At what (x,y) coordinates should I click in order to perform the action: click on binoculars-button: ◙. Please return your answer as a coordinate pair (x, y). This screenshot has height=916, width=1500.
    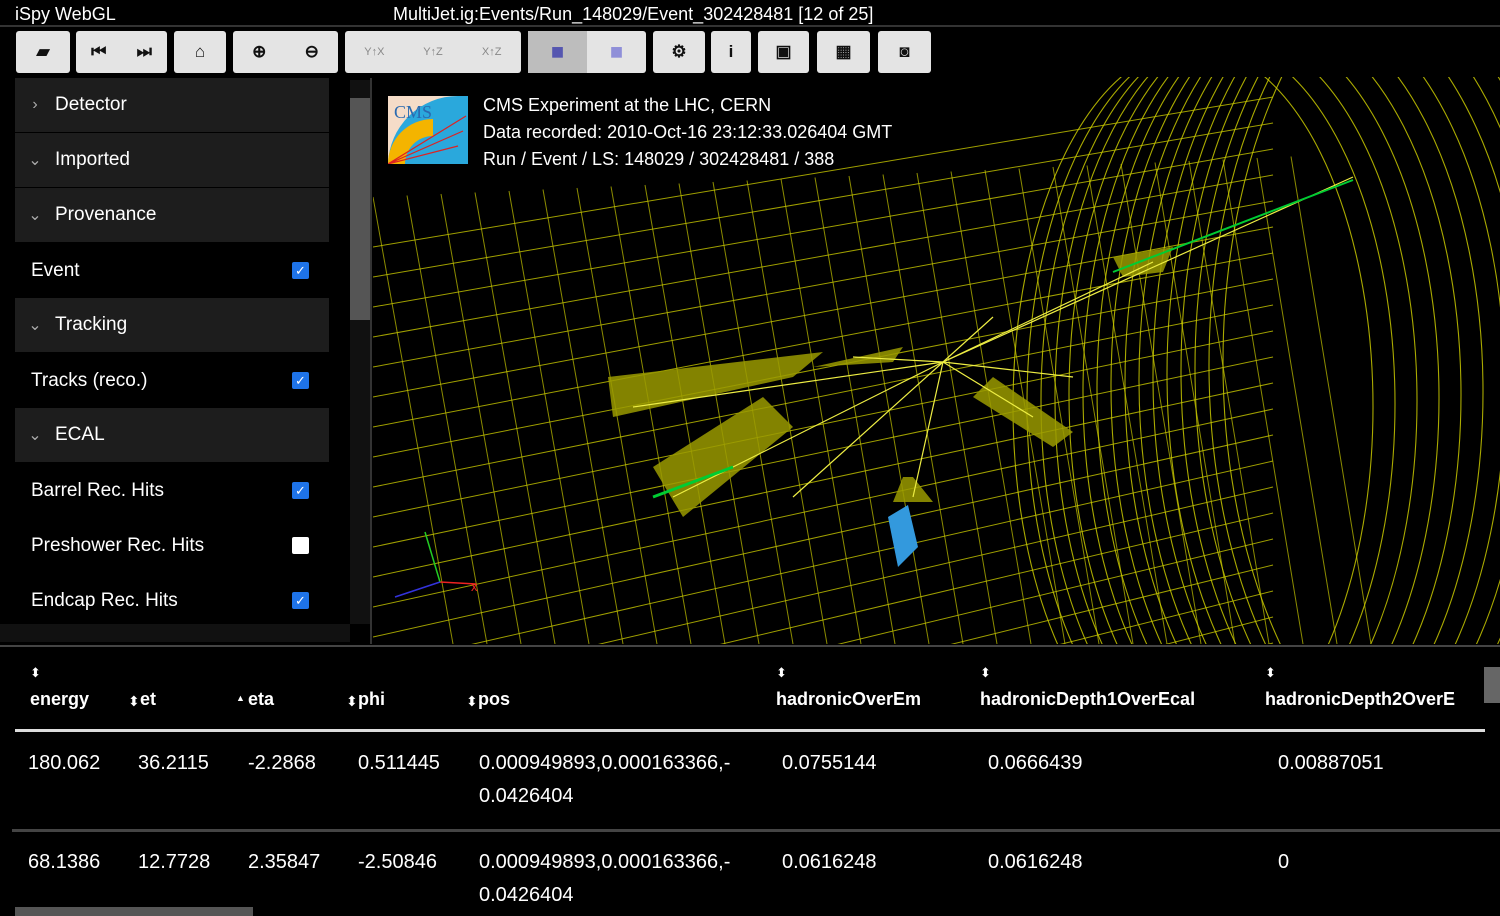
    Looking at the image, I should click on (904, 52).